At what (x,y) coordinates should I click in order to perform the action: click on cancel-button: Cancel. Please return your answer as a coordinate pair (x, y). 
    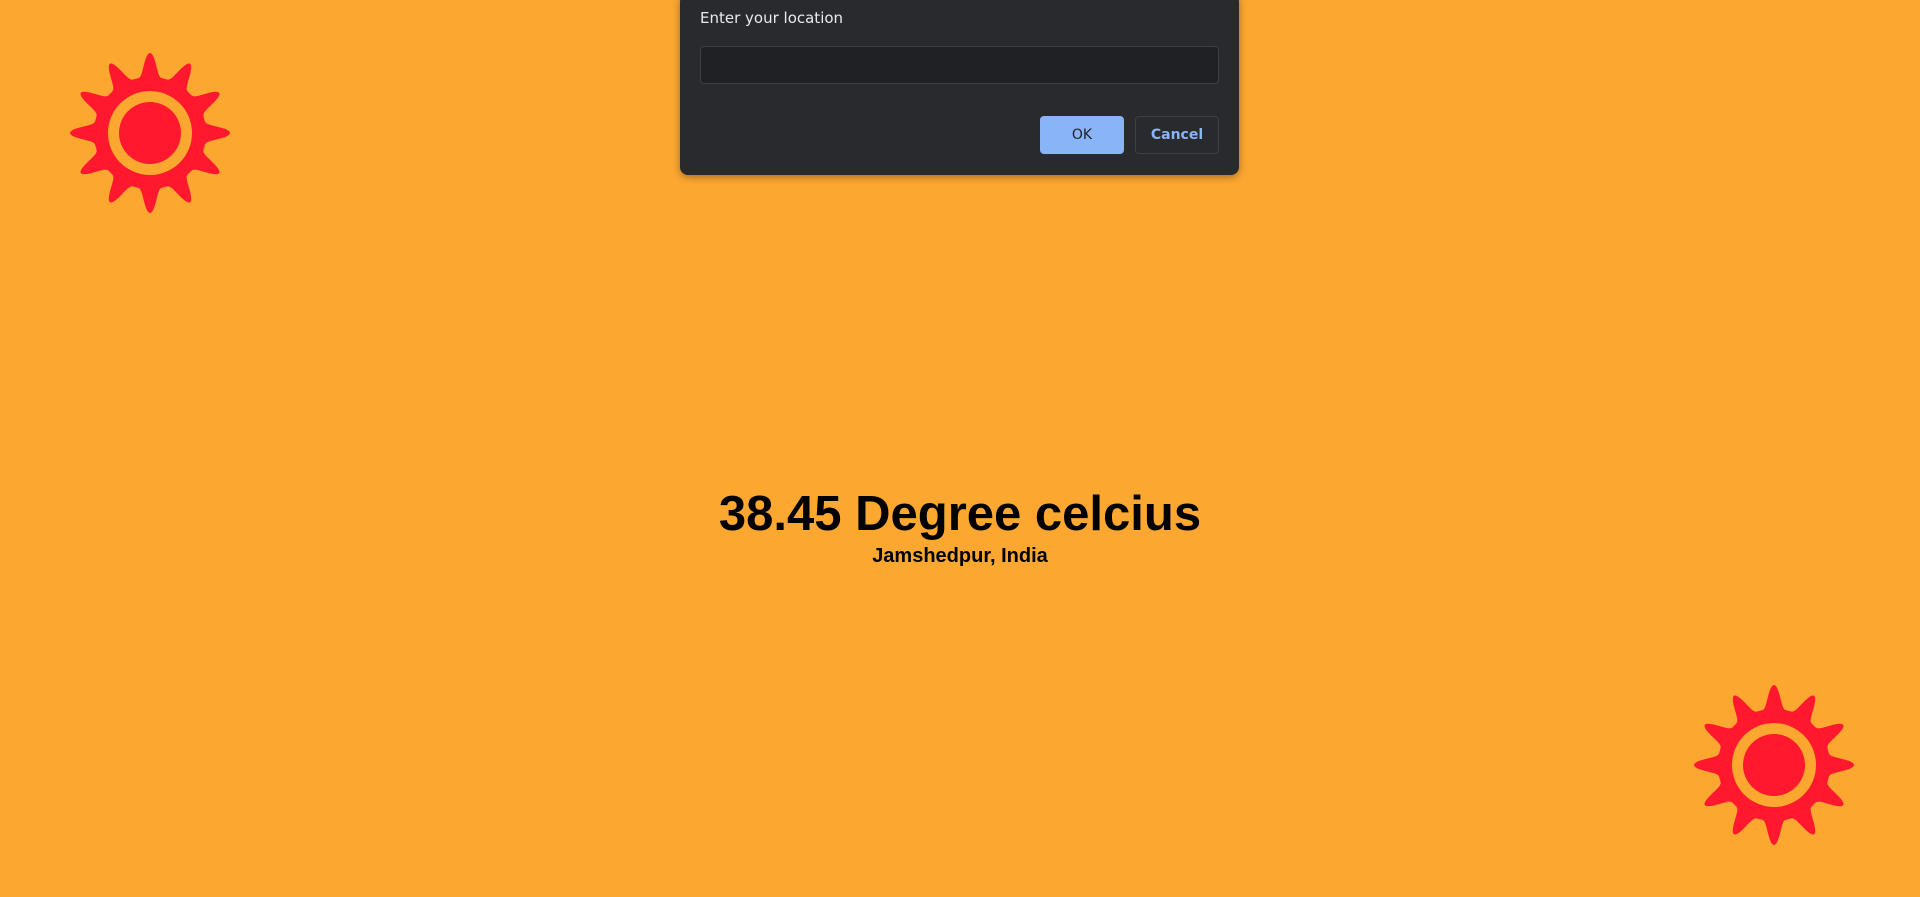
    Looking at the image, I should click on (1177, 135).